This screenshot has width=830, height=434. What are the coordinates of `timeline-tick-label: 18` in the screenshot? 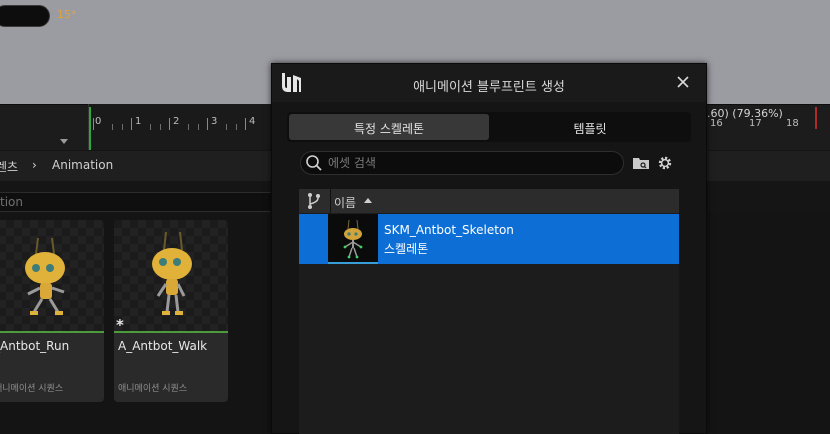 It's located at (792, 123).